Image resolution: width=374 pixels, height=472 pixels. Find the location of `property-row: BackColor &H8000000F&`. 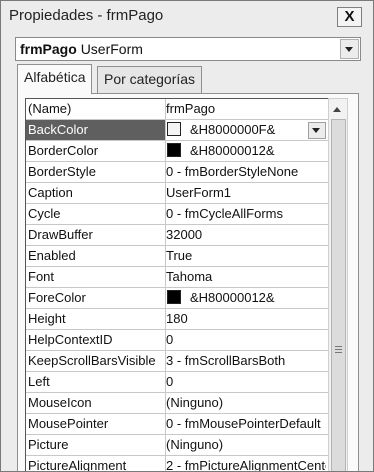

property-row: BackColor &H8000000F& is located at coordinates (177, 130).